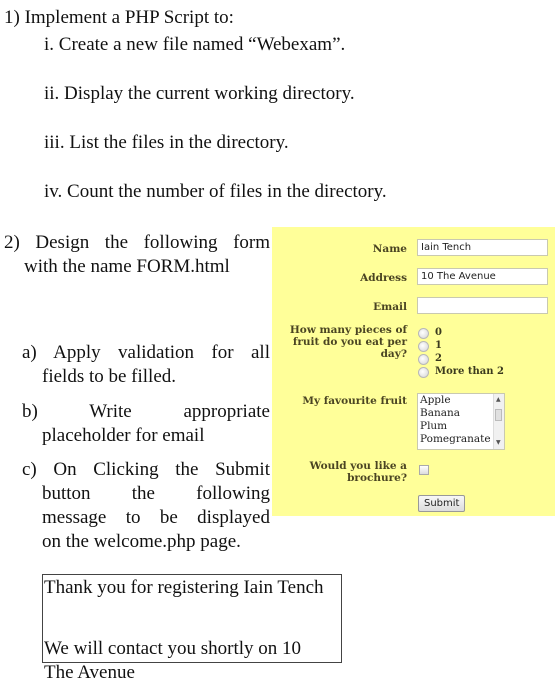  I want to click on sub-c-line3: message to be displayed, so click(156, 517).